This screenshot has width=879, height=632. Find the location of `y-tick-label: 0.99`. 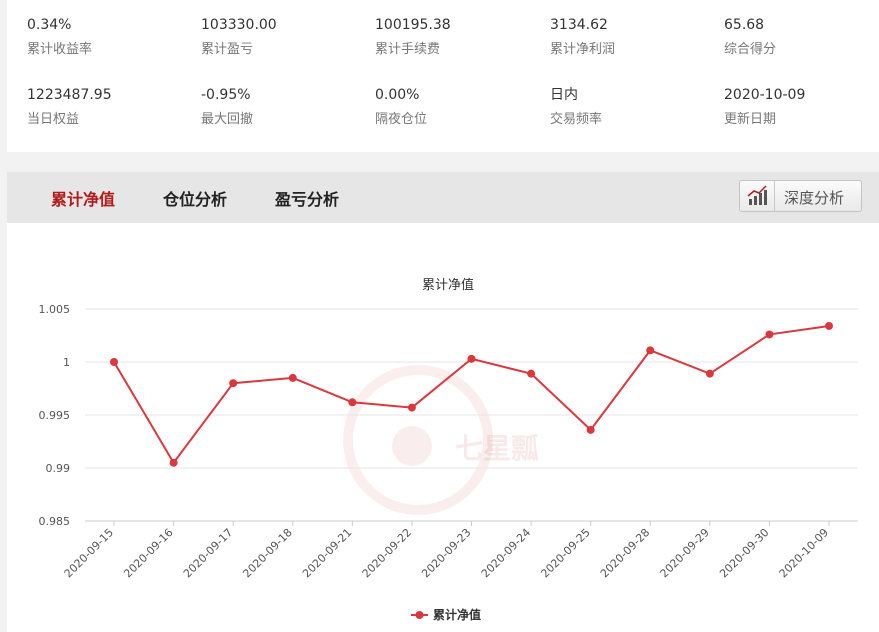

y-tick-label: 0.99 is located at coordinates (58, 468).